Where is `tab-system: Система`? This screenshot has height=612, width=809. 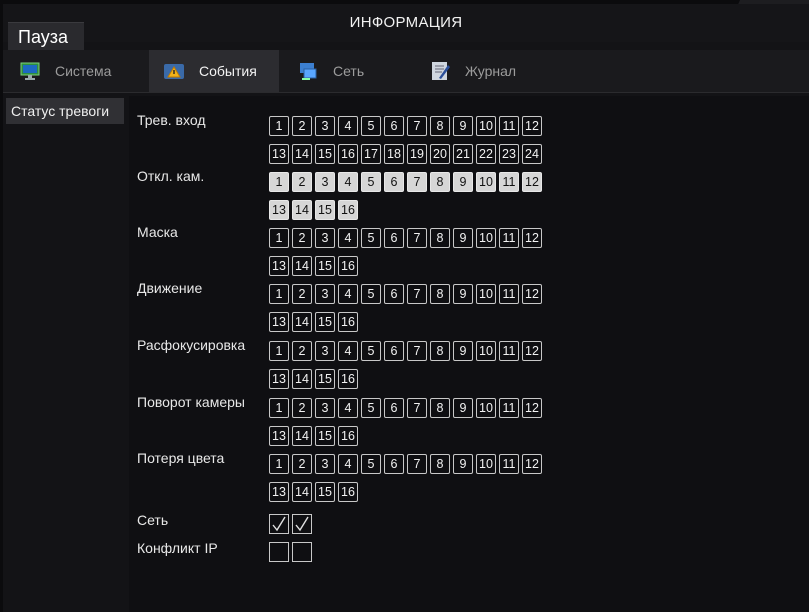
tab-system: Система is located at coordinates (84, 71).